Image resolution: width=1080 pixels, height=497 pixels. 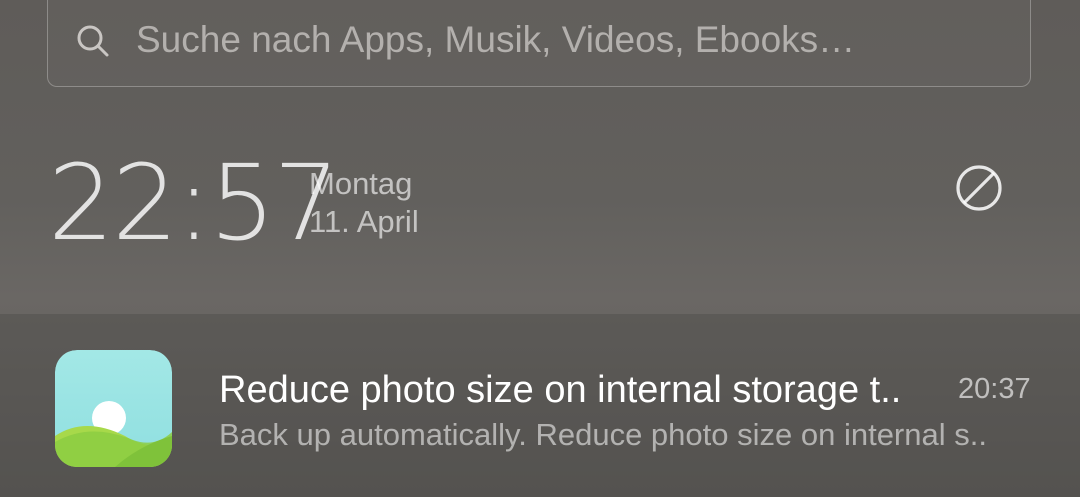 What do you see at coordinates (994, 389) in the screenshot?
I see `notification-time: 20:37` at bounding box center [994, 389].